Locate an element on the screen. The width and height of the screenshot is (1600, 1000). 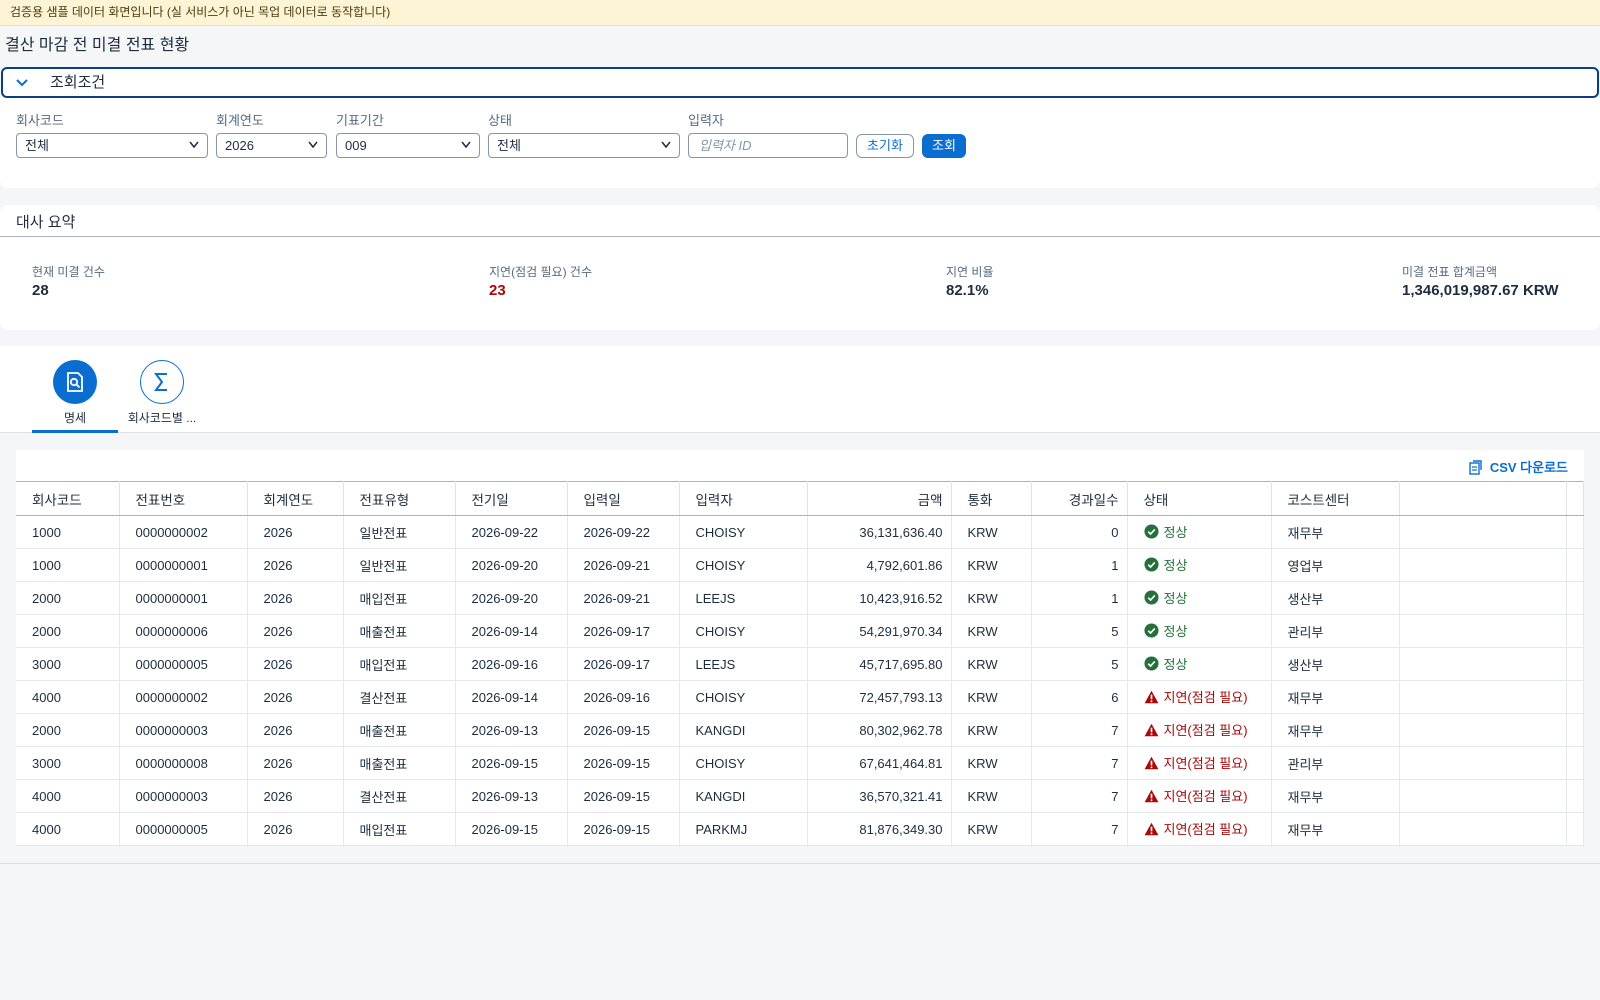
column-header: 전기일 is located at coordinates (511, 498).